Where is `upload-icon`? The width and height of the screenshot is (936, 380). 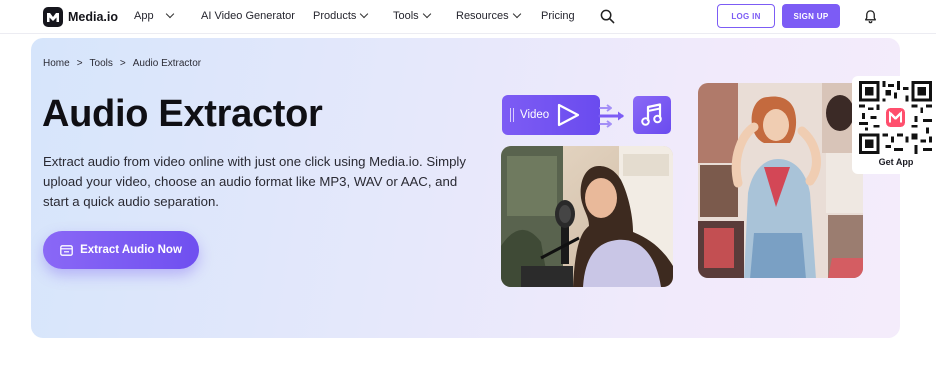
upload-icon is located at coordinates (66, 250).